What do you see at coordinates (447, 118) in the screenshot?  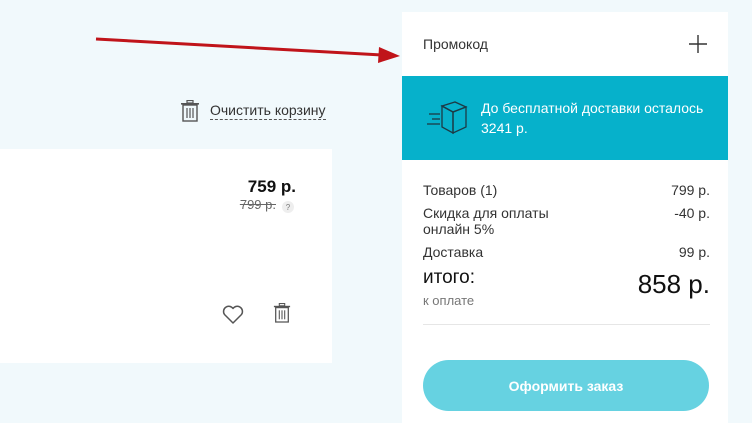 I see `box-icon` at bounding box center [447, 118].